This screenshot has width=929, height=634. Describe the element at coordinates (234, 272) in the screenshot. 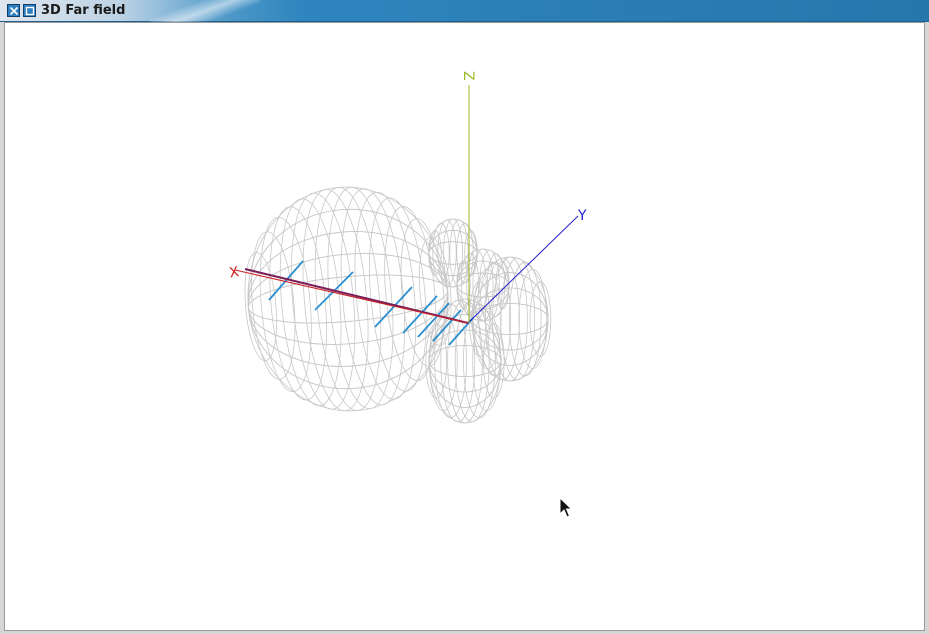

I see `x-axis-label: X` at that location.